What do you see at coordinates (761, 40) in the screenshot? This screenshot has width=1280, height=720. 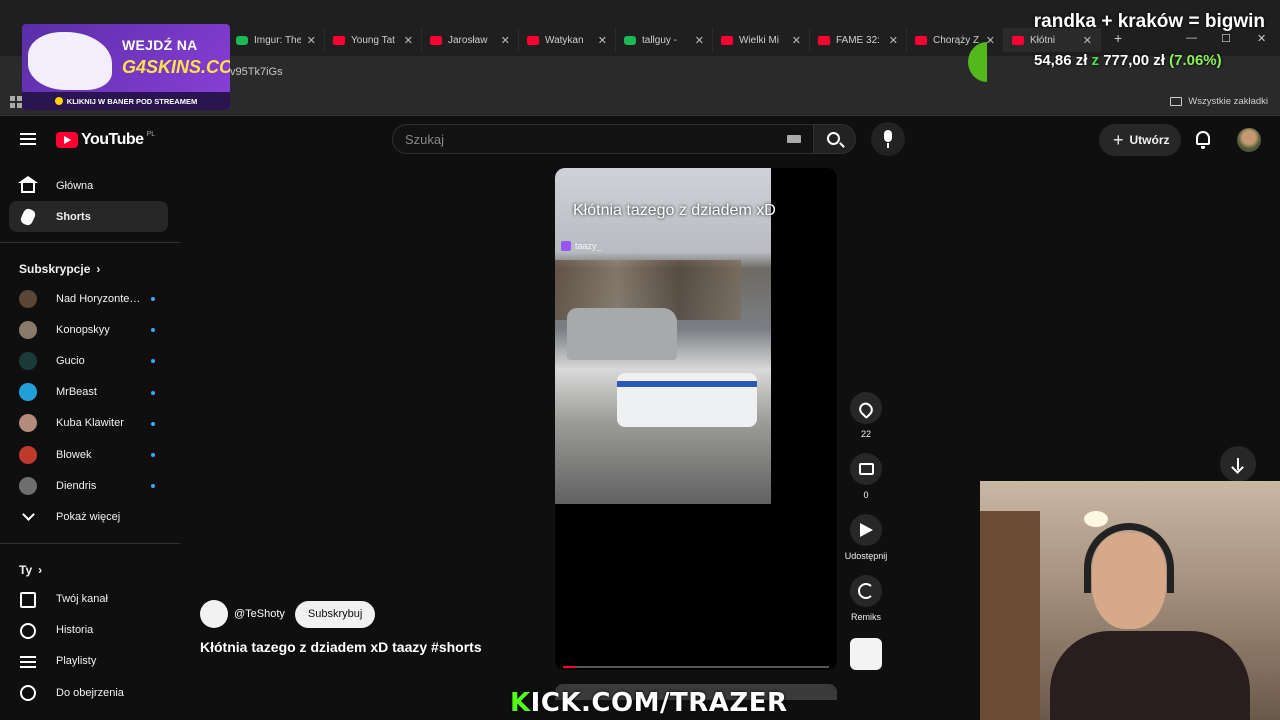 I see `browser-tab: Wielki Mi ✕` at bounding box center [761, 40].